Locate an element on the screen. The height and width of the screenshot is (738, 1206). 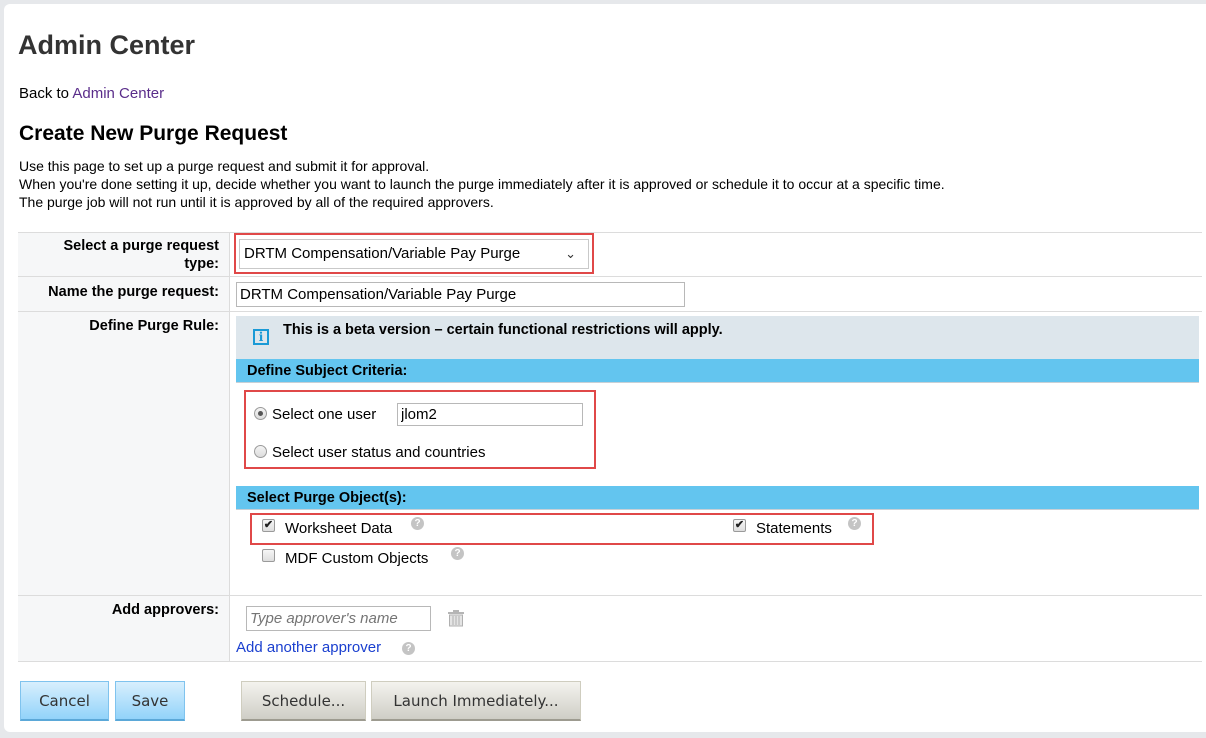
chevron-down-icon: ⌄ is located at coordinates (570, 253).